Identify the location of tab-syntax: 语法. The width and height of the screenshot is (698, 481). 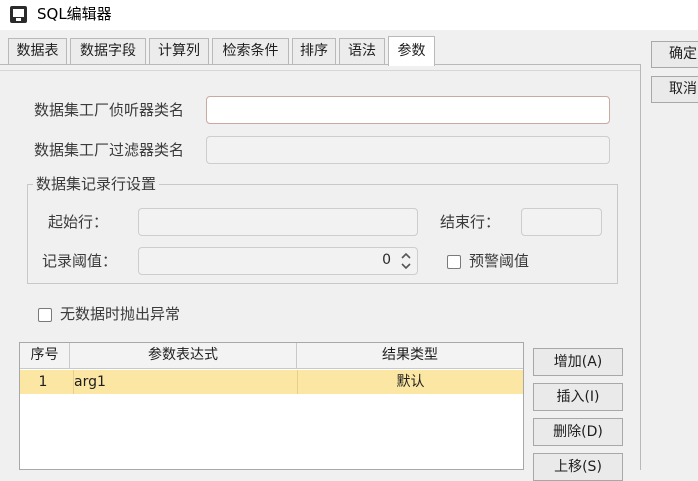
(362, 51).